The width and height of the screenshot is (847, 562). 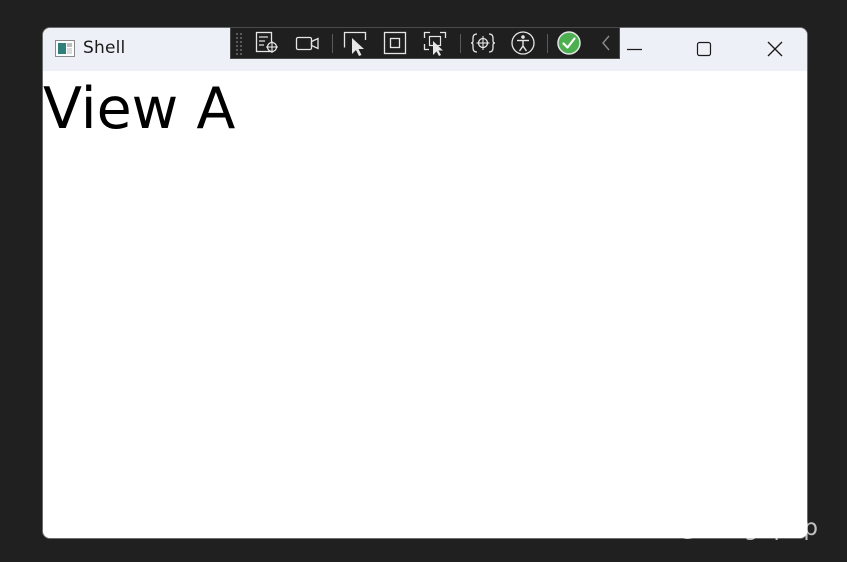 I want to click on record-video-icon, so click(x=307, y=43).